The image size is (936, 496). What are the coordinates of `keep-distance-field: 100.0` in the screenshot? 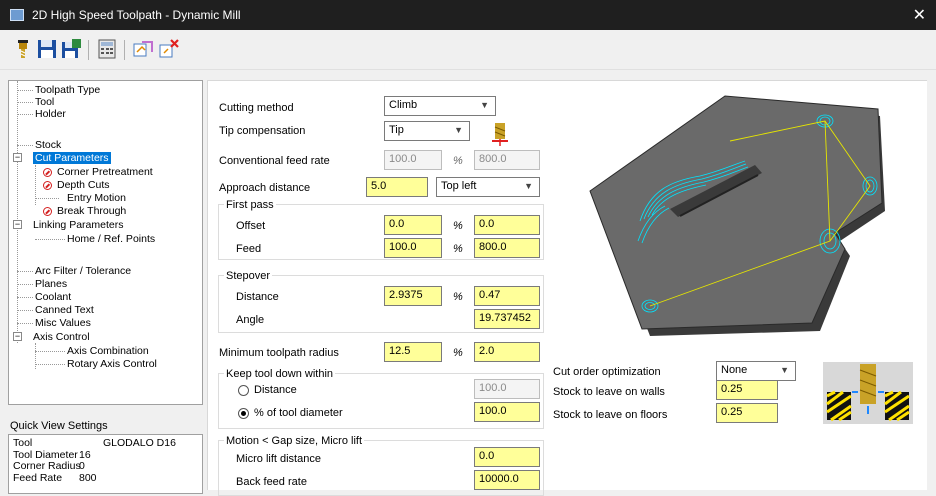 It's located at (507, 389).